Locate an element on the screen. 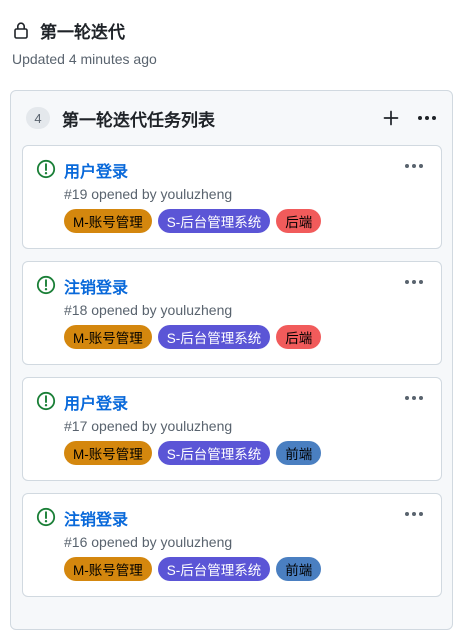 The height and width of the screenshot is (630, 456). column-menu-button is located at coordinates (427, 118).